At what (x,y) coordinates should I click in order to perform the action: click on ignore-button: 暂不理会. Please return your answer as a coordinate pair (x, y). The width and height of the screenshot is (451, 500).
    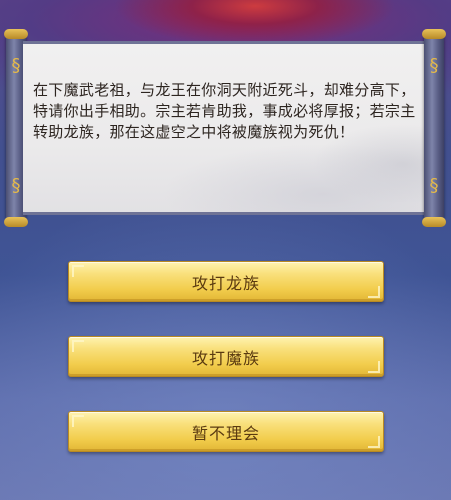
    Looking at the image, I should click on (226, 431).